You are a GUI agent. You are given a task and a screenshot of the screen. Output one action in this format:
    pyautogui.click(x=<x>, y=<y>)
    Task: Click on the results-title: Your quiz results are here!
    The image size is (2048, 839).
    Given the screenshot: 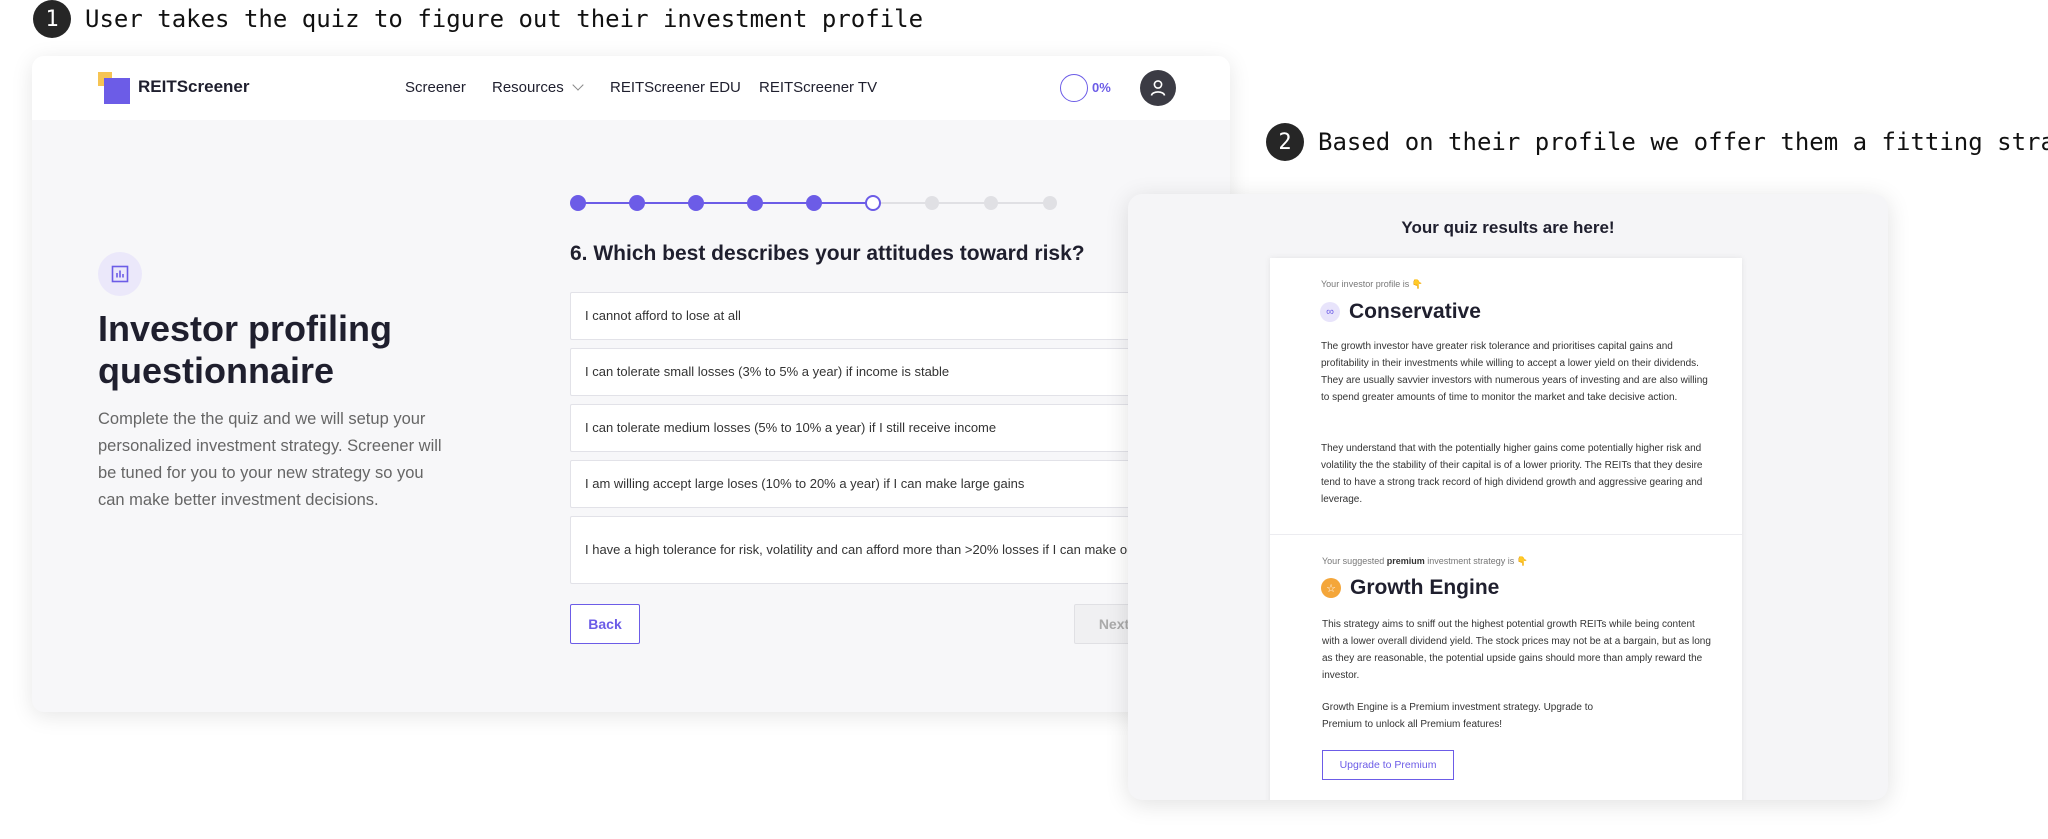 What is the action you would take?
    pyautogui.click(x=1508, y=227)
    